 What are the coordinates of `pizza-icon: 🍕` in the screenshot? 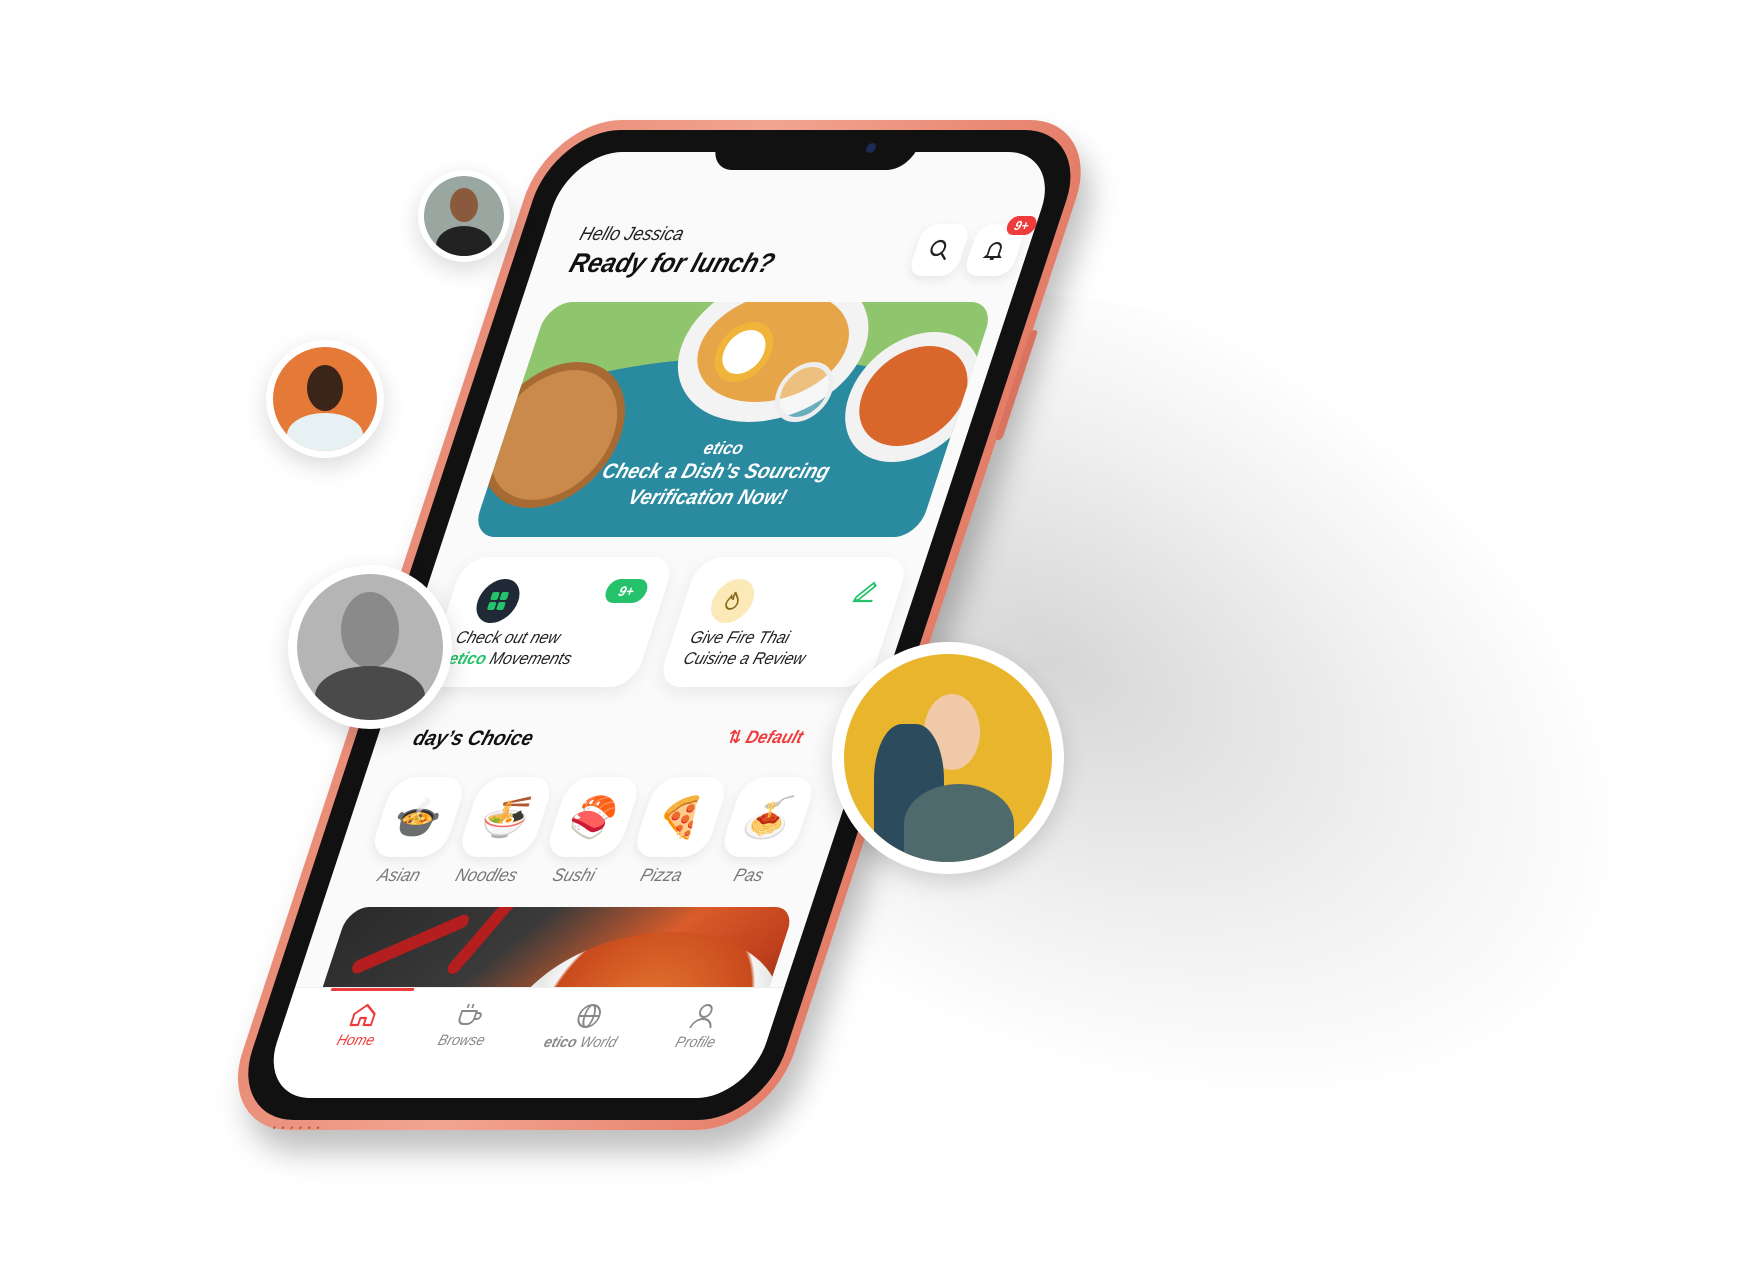 It's located at (680, 817).